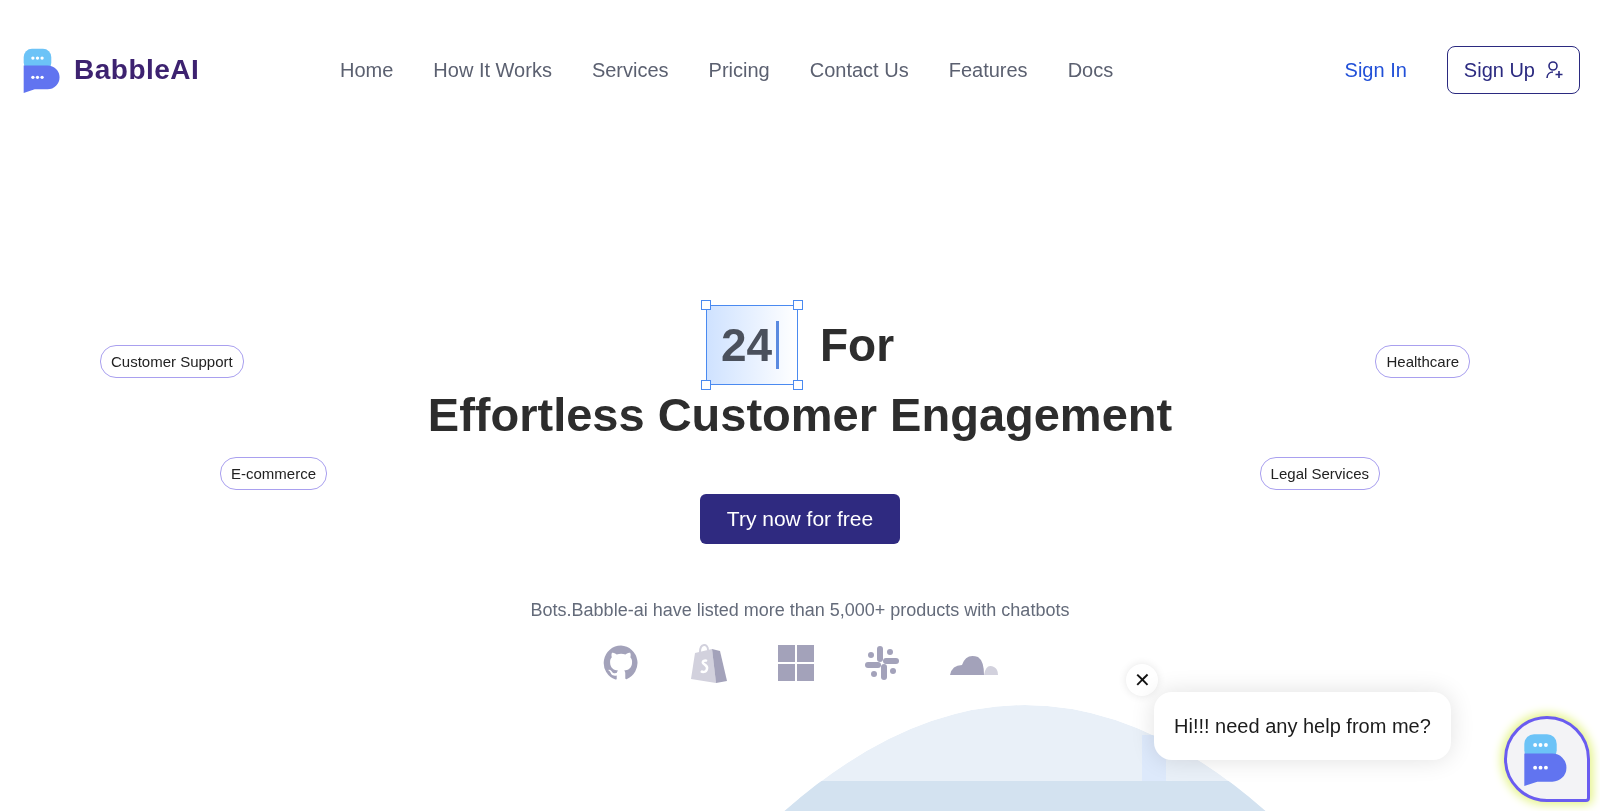 The image size is (1600, 811). Describe the element at coordinates (1302, 726) in the screenshot. I see `chat-message: Hi!!! need any help from me?` at that location.